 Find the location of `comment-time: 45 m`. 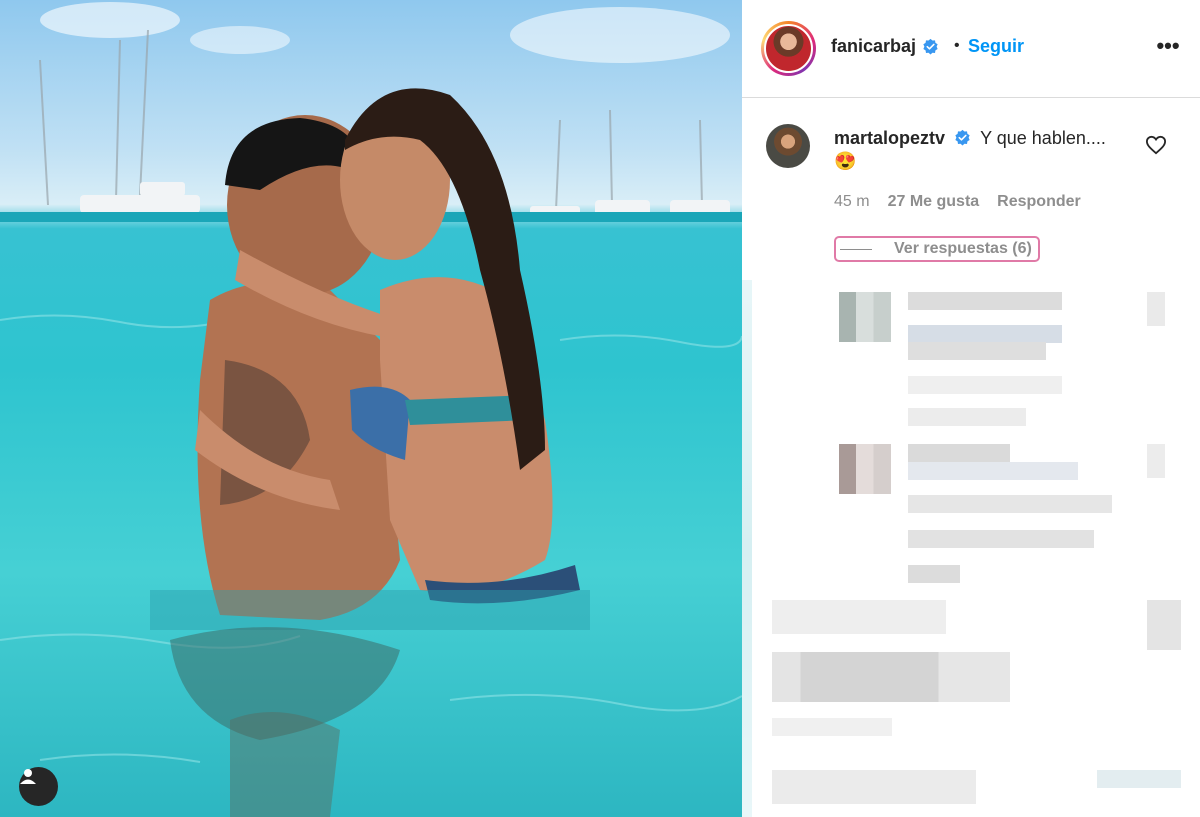

comment-time: 45 m is located at coordinates (852, 202).